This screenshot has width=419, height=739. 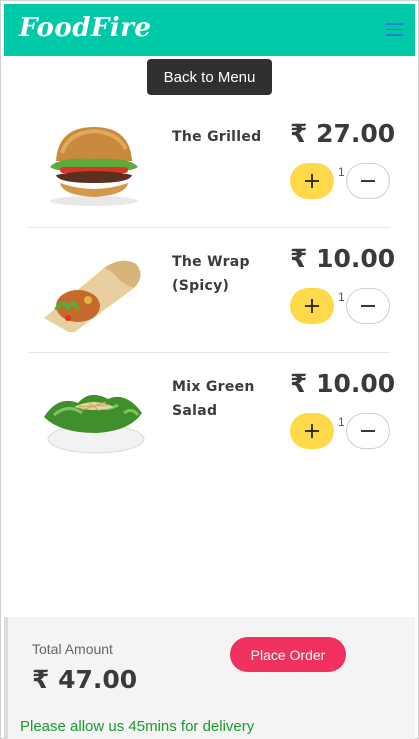 I want to click on place-order-button: Place Order, so click(x=288, y=654).